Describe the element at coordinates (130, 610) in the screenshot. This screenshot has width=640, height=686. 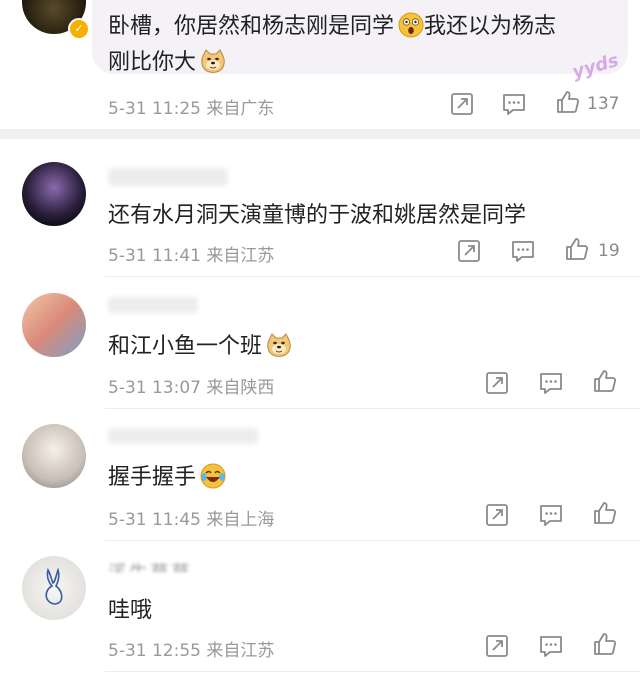
I see `comment-text: 哇哦` at that location.